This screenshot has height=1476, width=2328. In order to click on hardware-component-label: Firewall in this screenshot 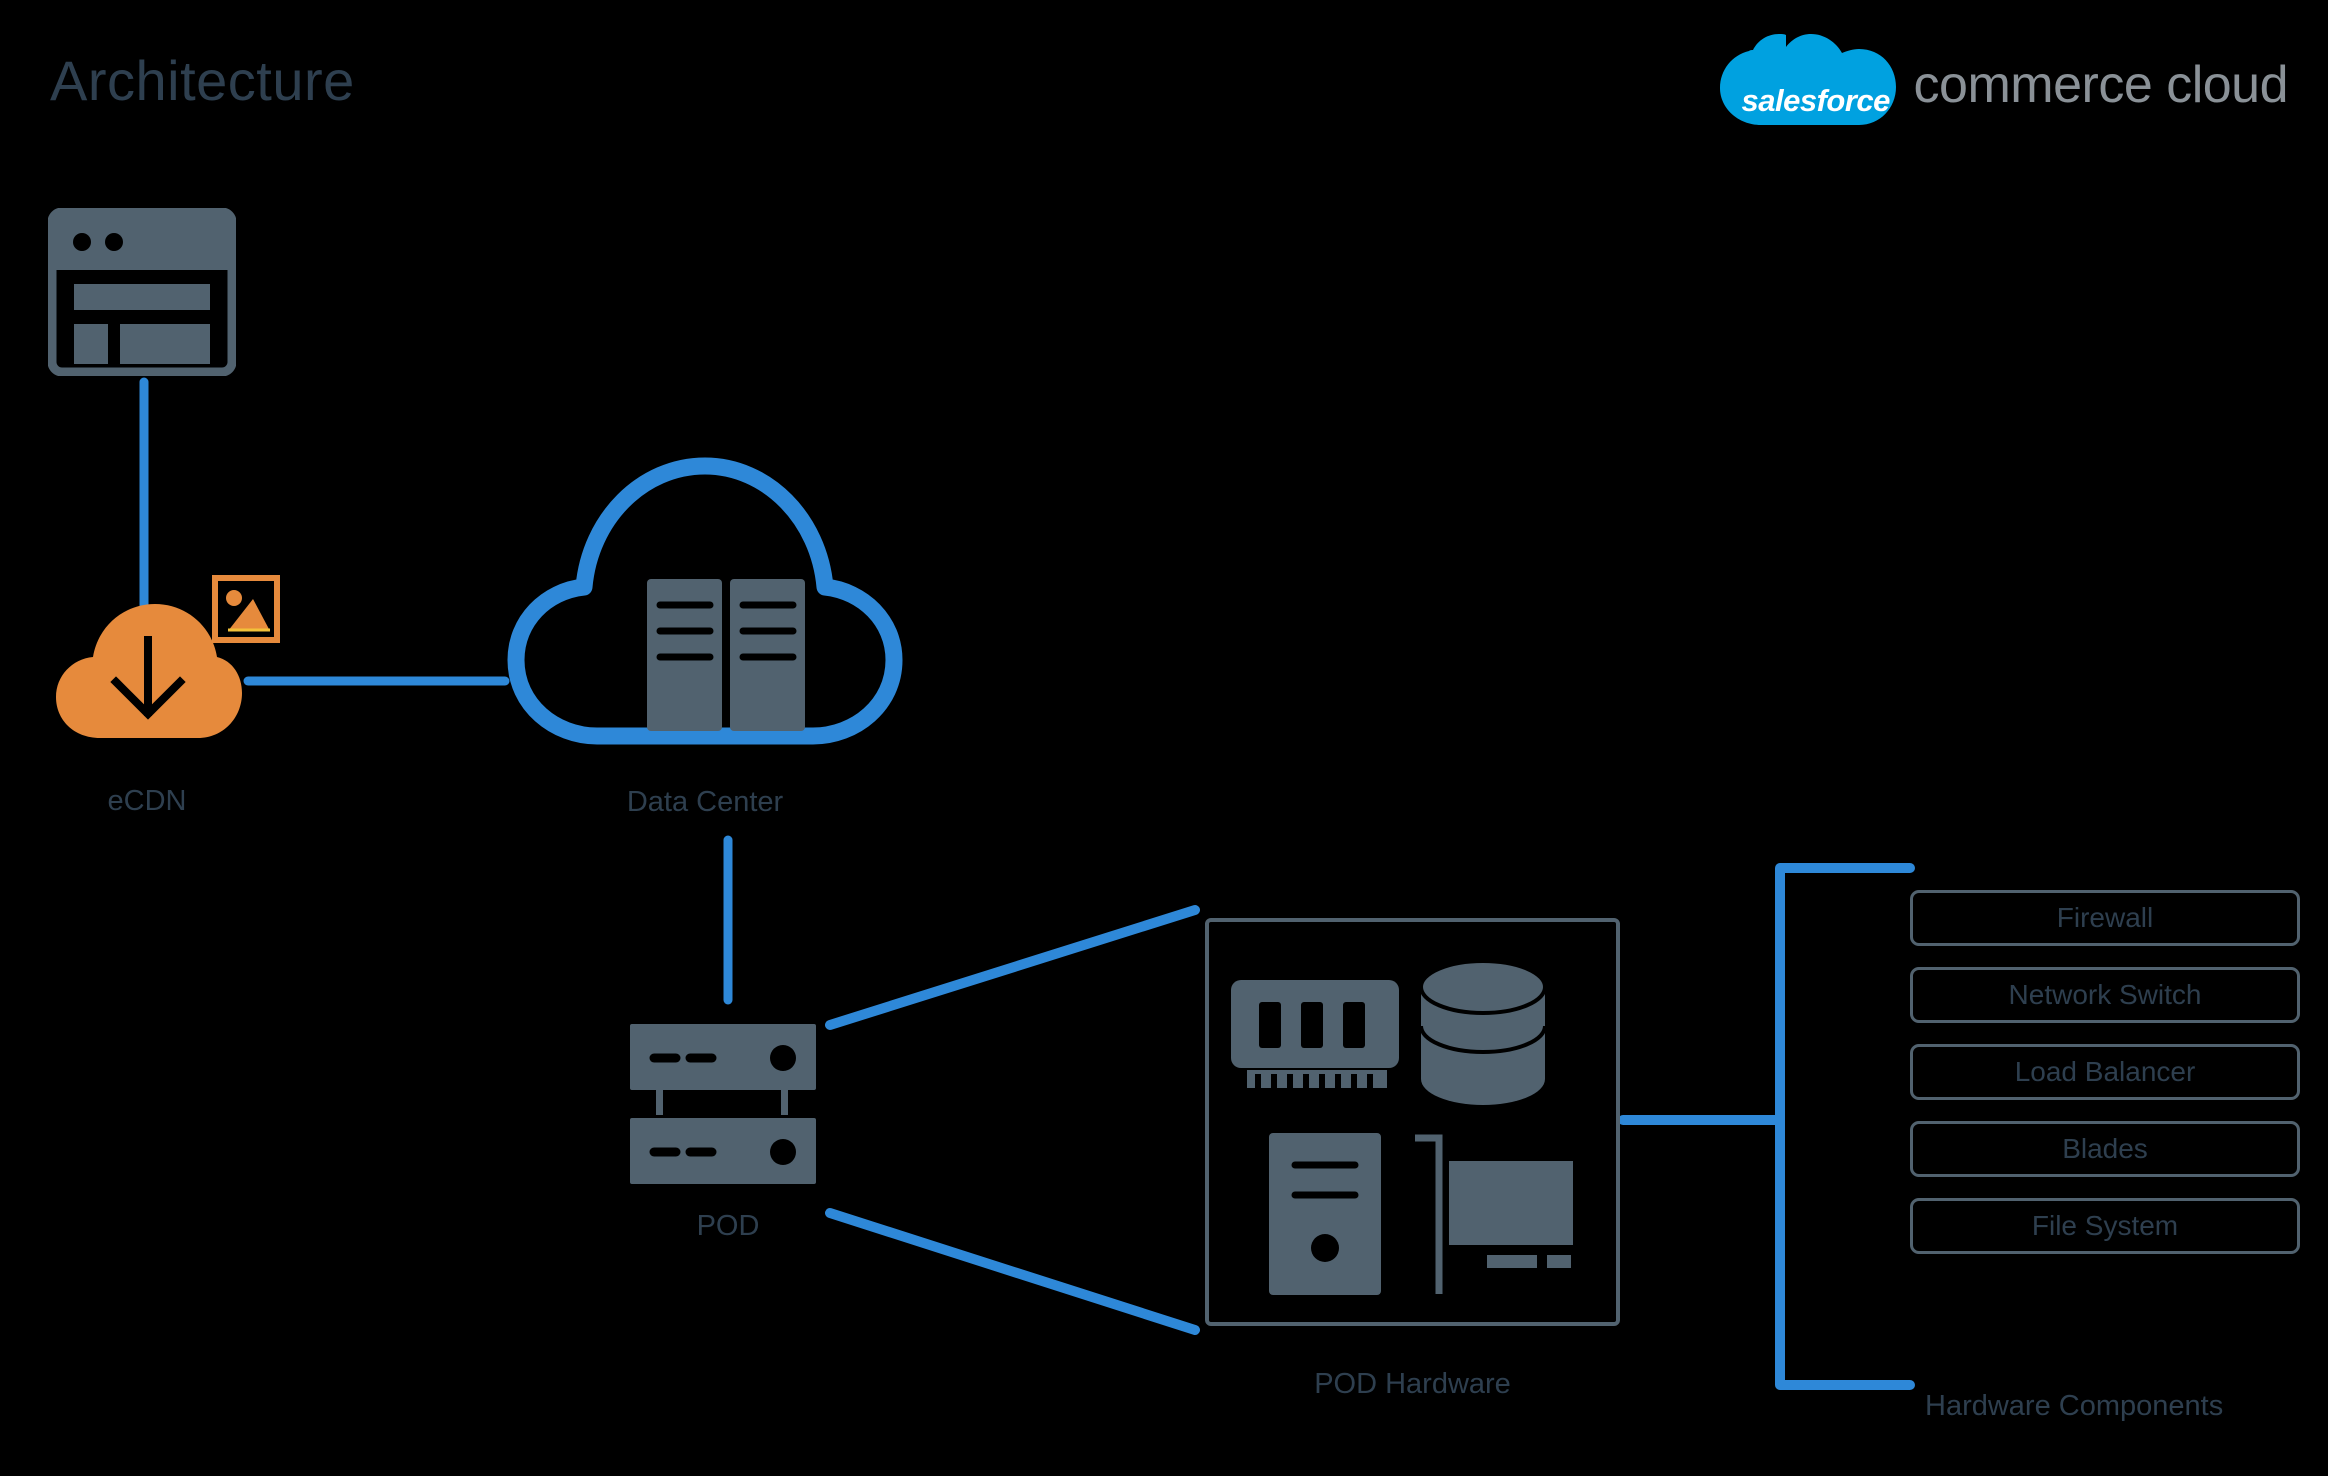, I will do `click(2105, 917)`.